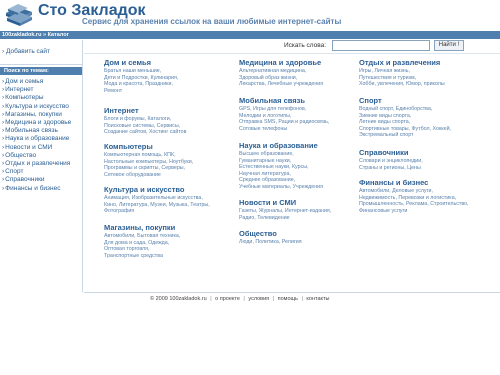  What do you see at coordinates (141, 91) in the screenshot?
I see `subcategory-links: Ремонт` at bounding box center [141, 91].